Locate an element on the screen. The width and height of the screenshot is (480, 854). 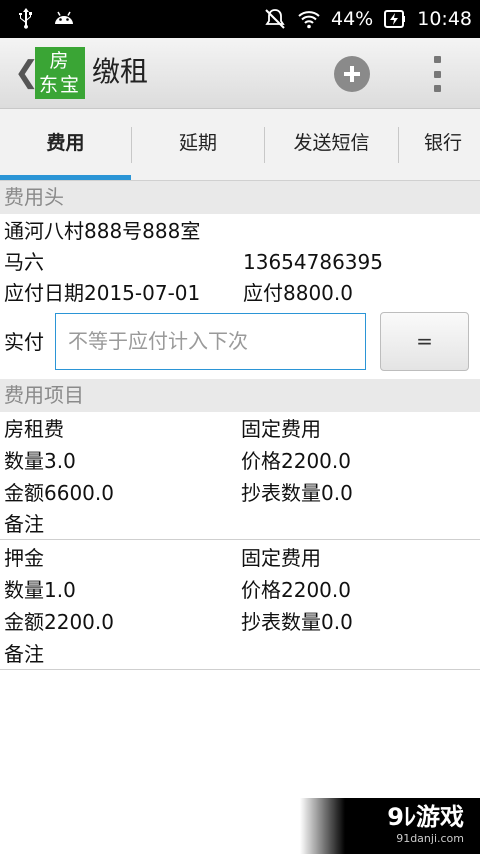
fee-item-name: 房租费 is located at coordinates (34, 429).